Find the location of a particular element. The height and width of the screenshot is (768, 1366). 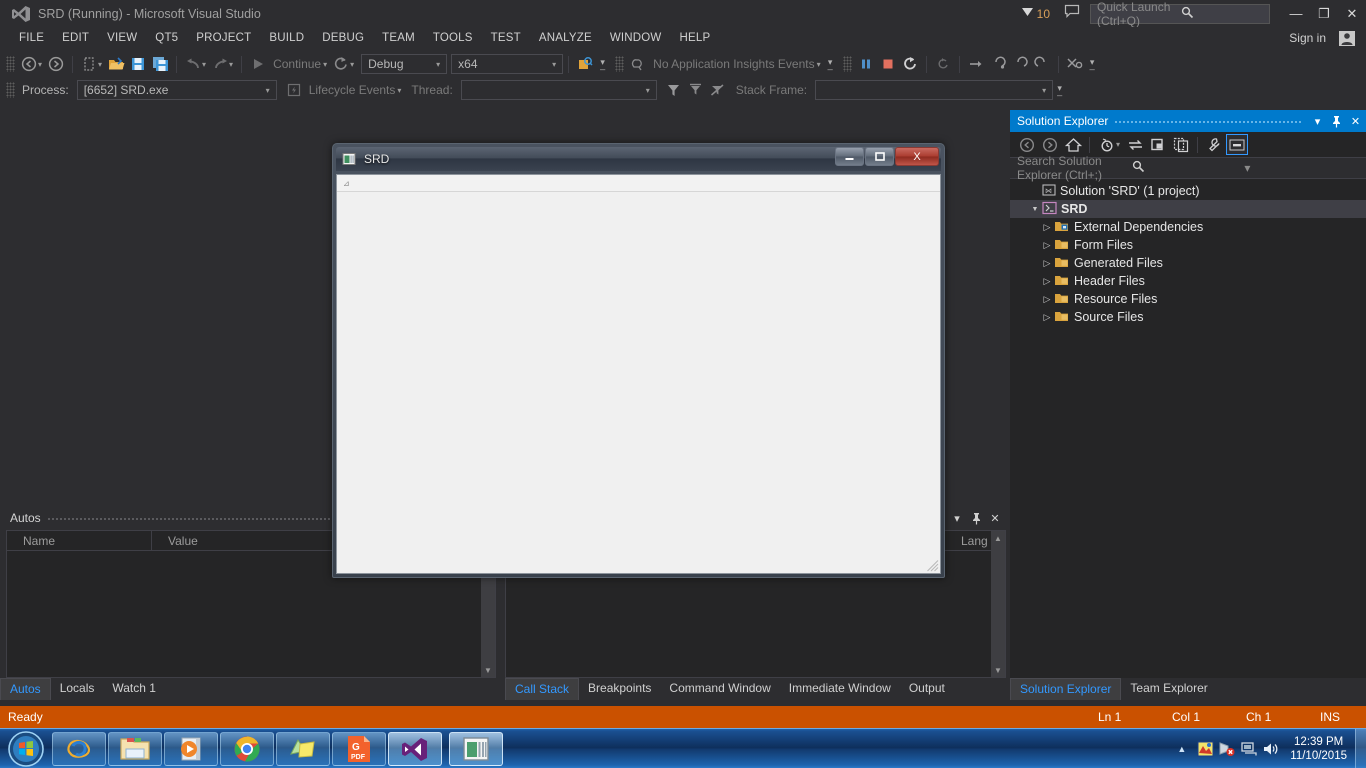

taskbar-windows-explorer is located at coordinates (135, 748).